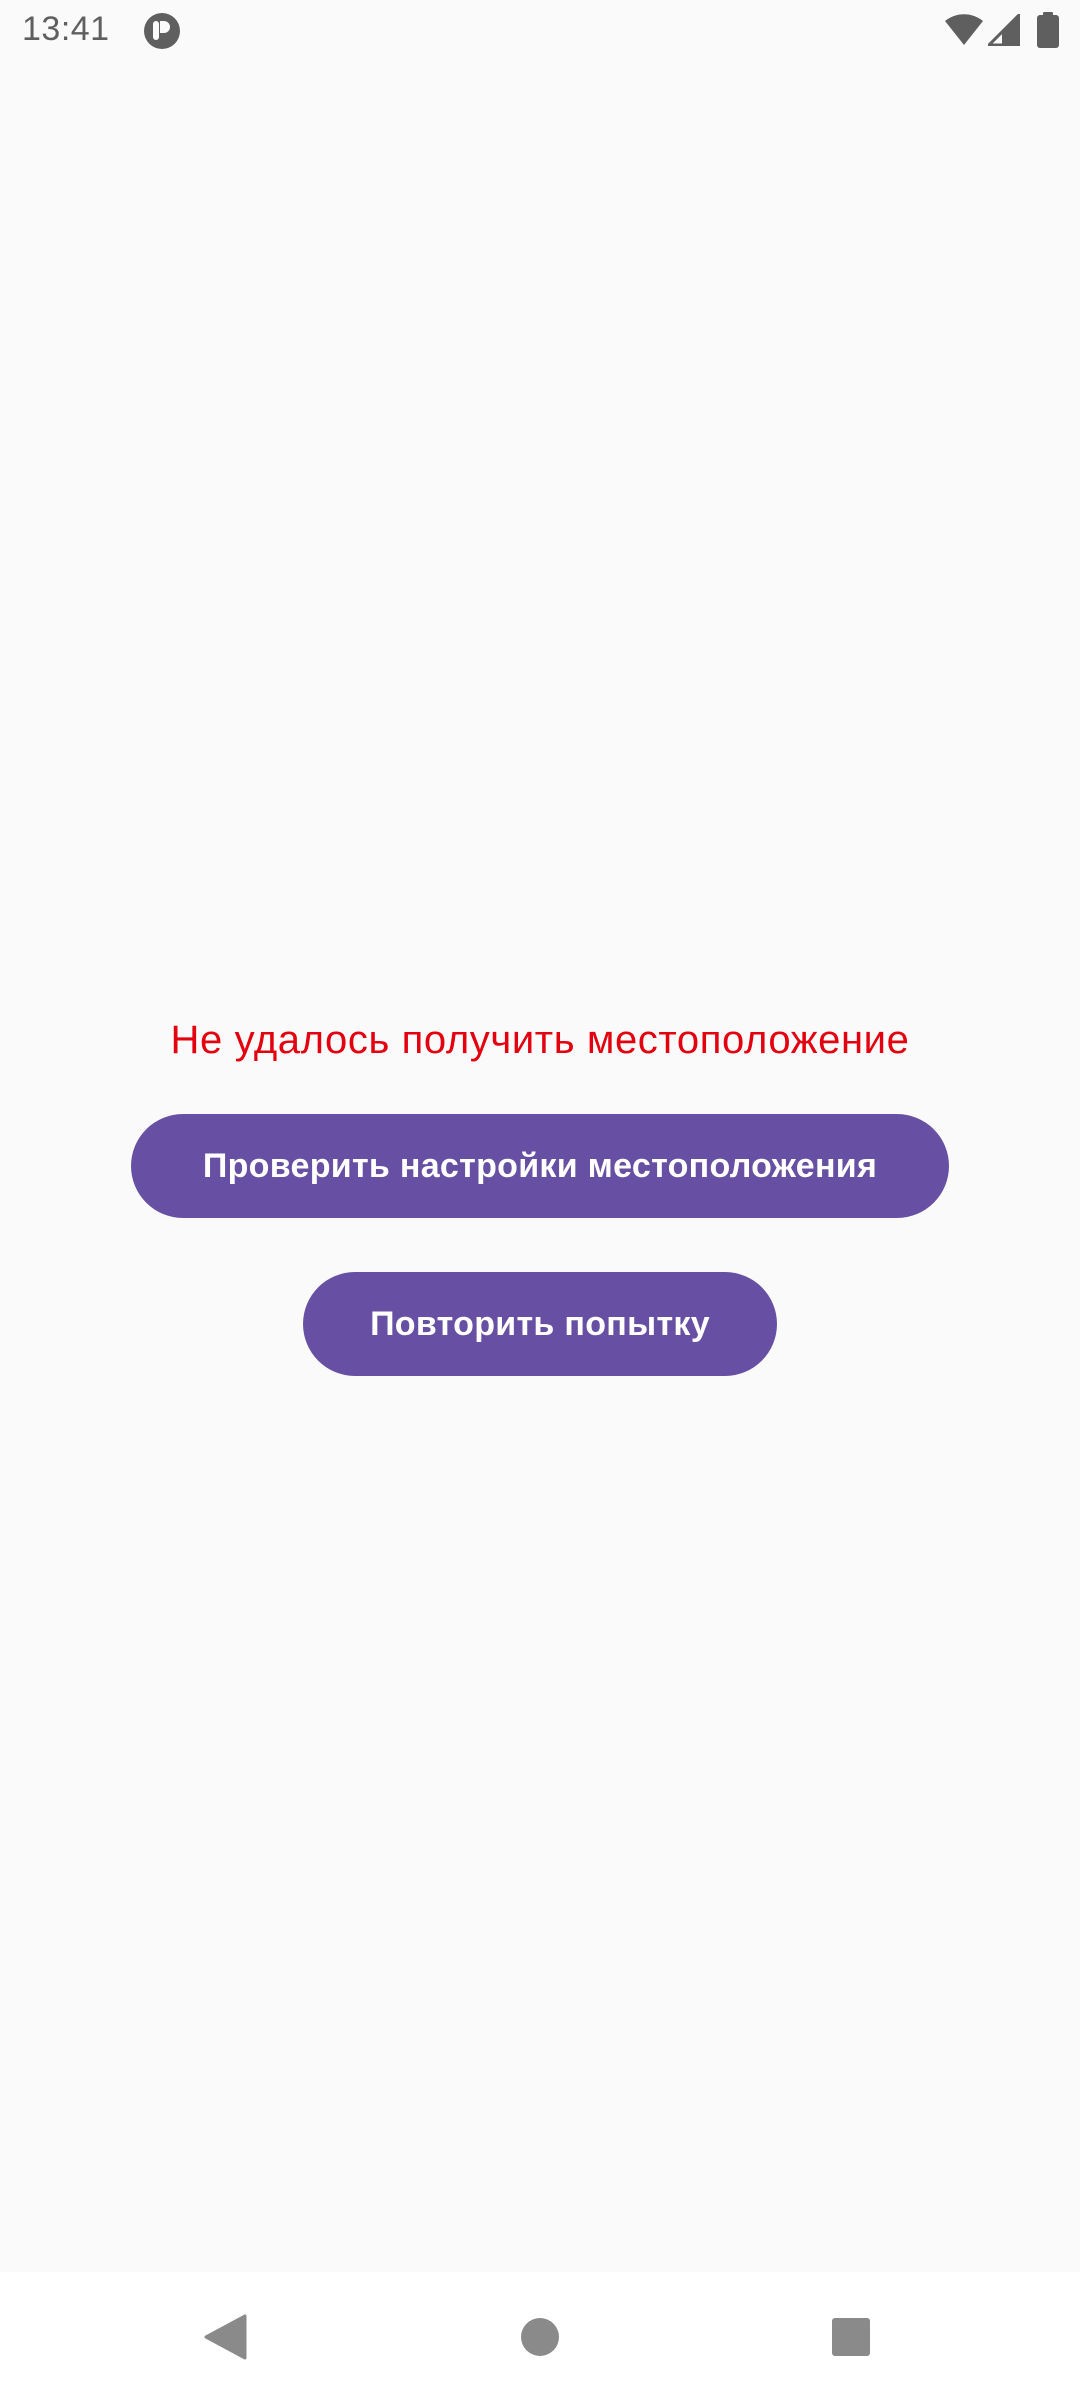 This screenshot has height=2400, width=1080. Describe the element at coordinates (162, 31) in the screenshot. I see `app-notification-icon` at that location.